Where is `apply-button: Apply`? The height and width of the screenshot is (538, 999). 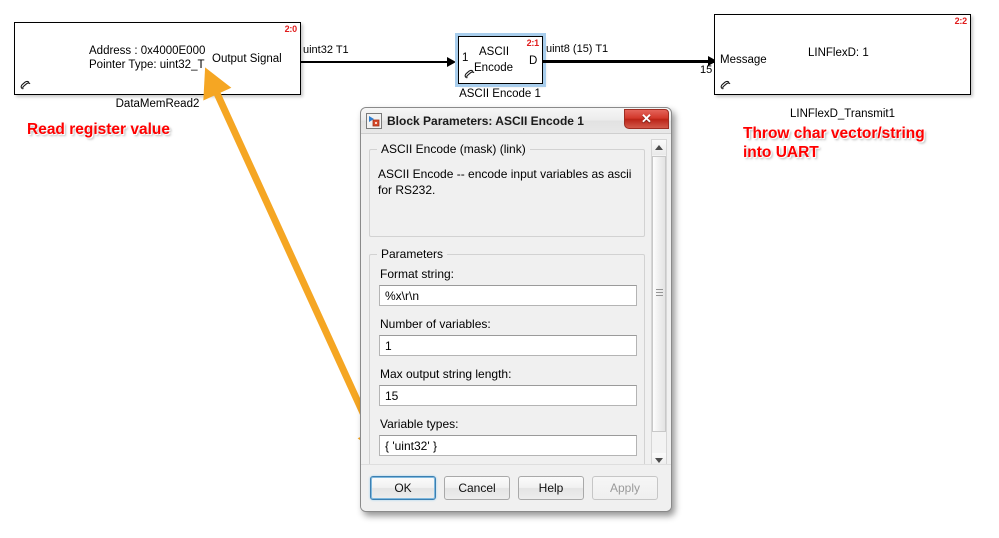
apply-button: Apply is located at coordinates (625, 488).